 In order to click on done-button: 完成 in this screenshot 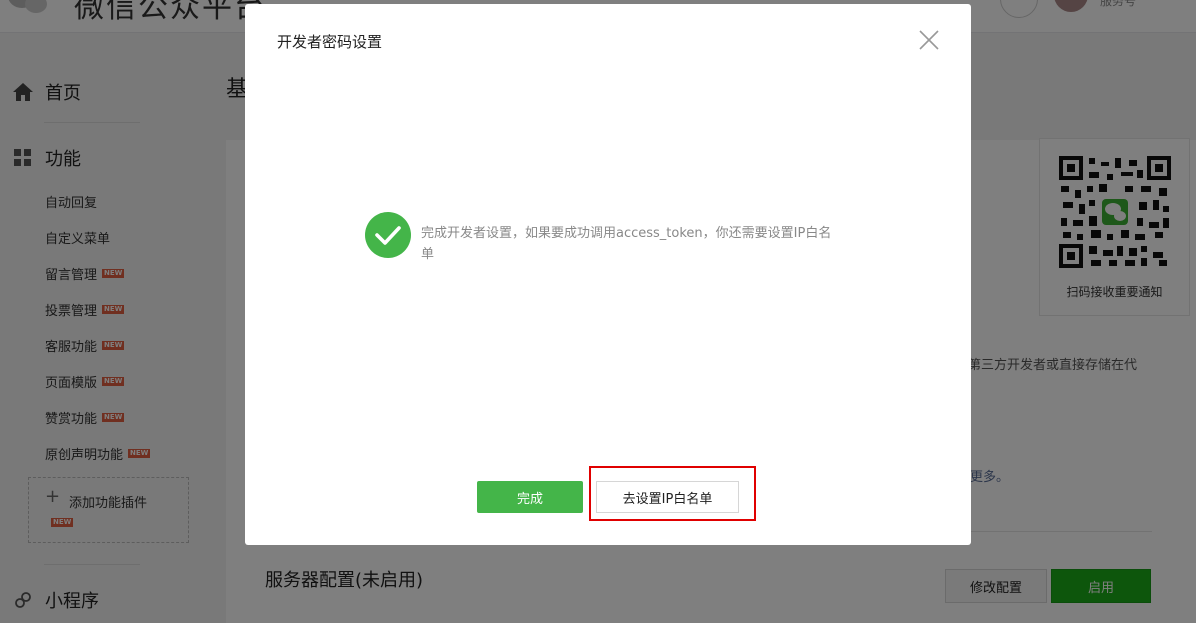, I will do `click(530, 497)`.